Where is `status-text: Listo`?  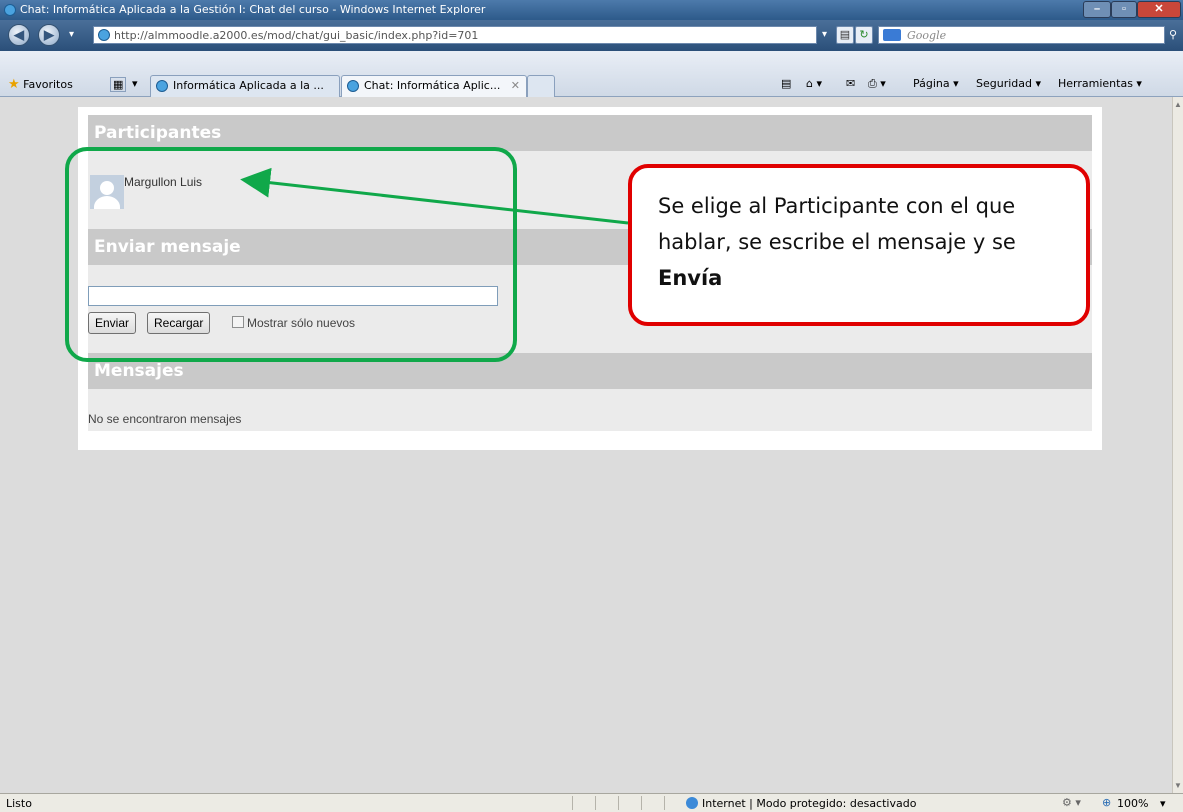 status-text: Listo is located at coordinates (19, 803).